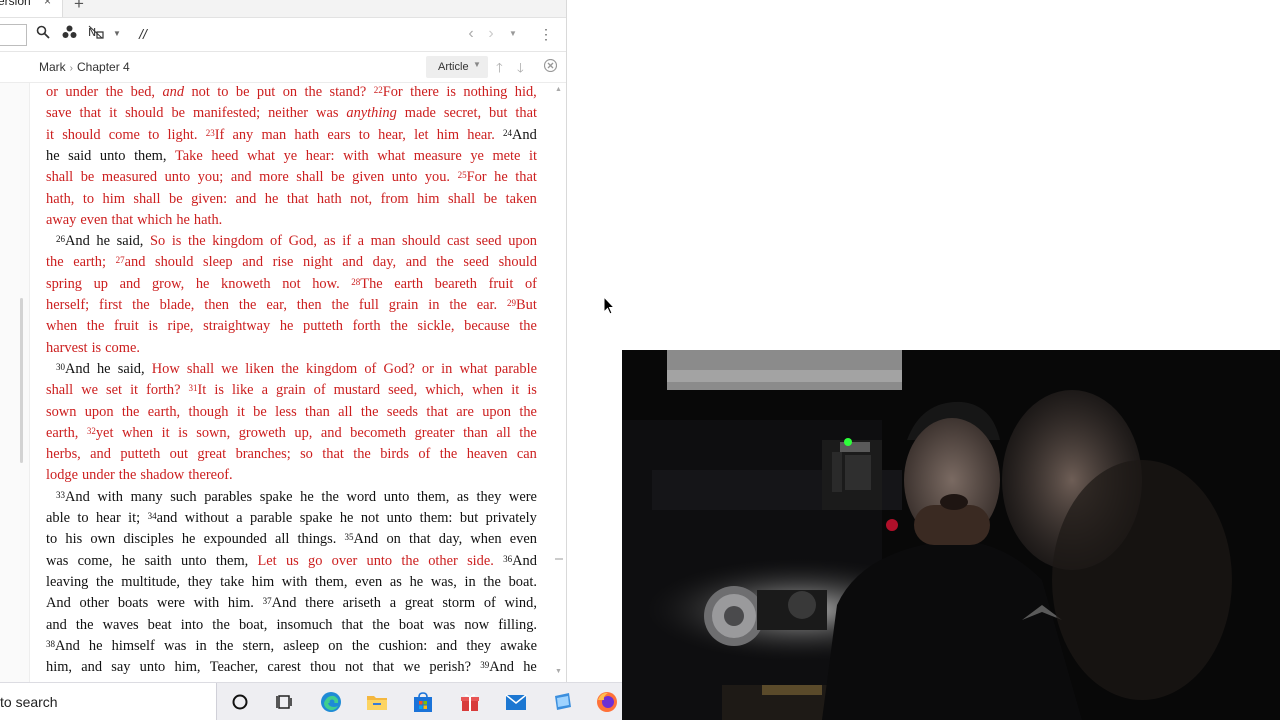 This screenshot has width=1280, height=720. I want to click on reference-input, so click(13, 35).